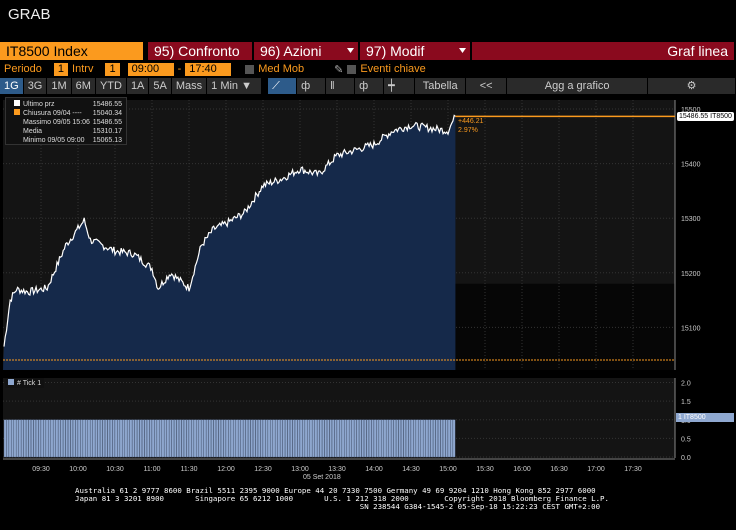 The width and height of the screenshot is (736, 530). What do you see at coordinates (369, 86) in the screenshot?
I see `candle-icon: ф` at bounding box center [369, 86].